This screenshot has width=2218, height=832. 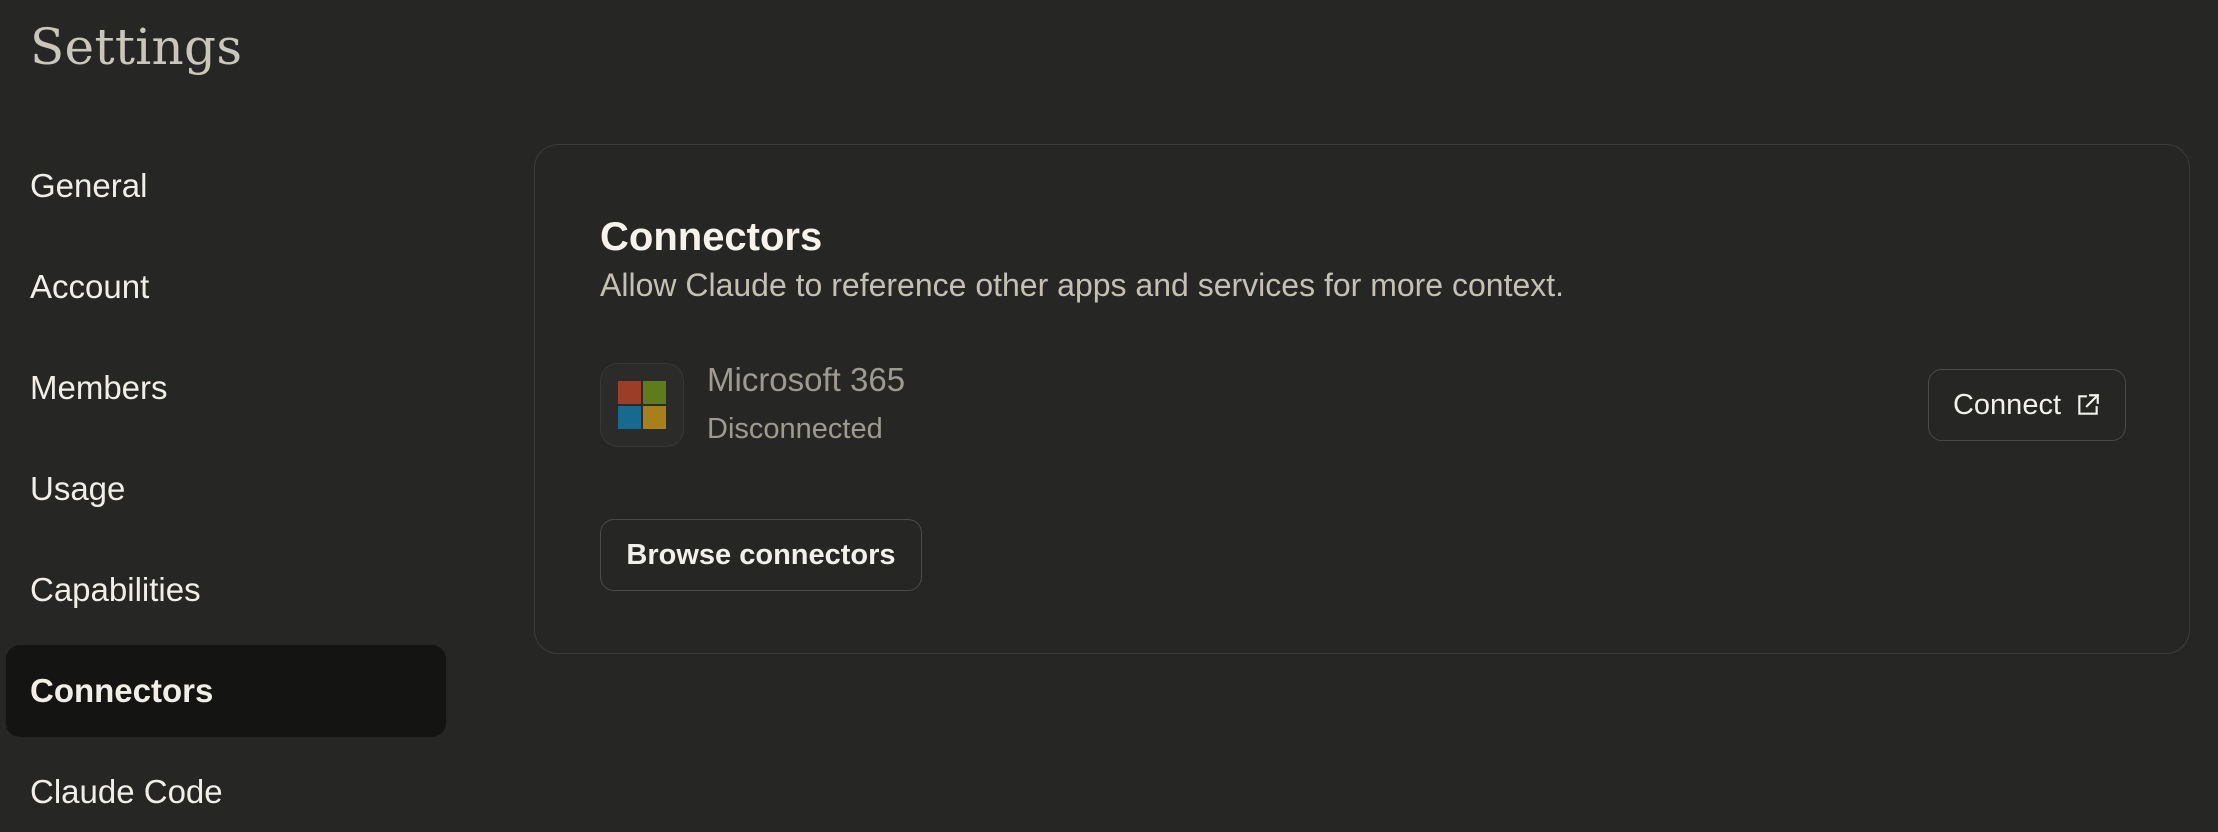 I want to click on sidebar-item-label: Capabilities, so click(x=115, y=589).